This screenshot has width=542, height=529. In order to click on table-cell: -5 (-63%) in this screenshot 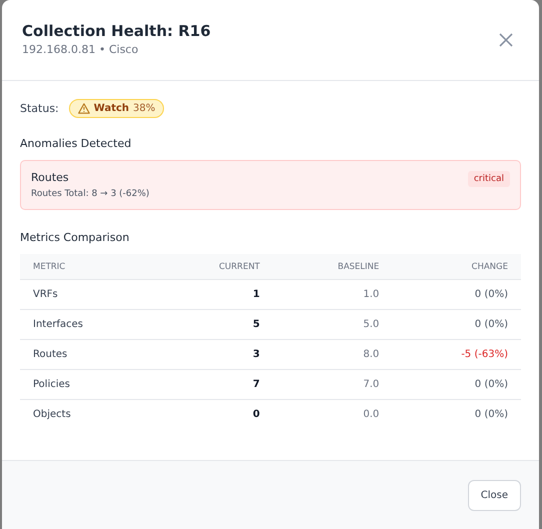, I will do `click(456, 355)`.